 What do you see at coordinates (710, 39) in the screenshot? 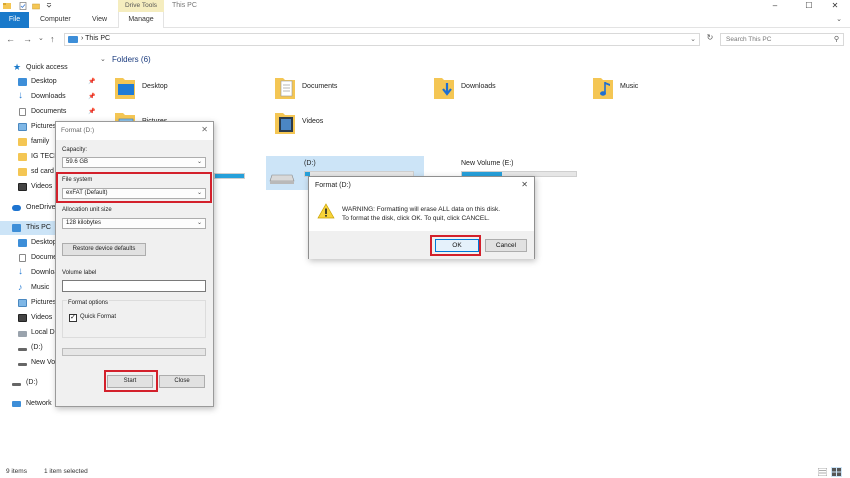
I see `refresh-button: ↻` at bounding box center [710, 39].